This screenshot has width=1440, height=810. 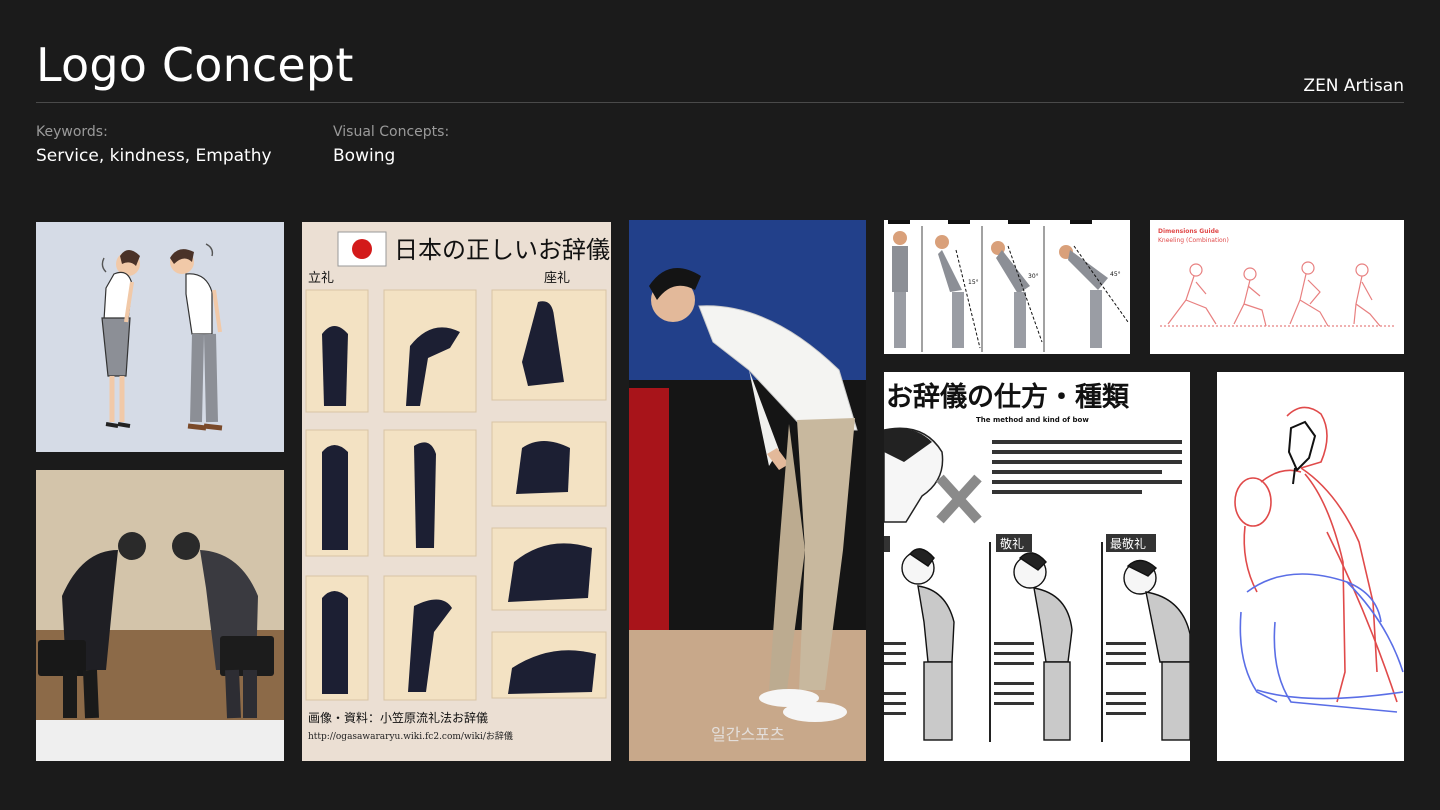 I want to click on page-title: Logo Concept, so click(x=195, y=65).